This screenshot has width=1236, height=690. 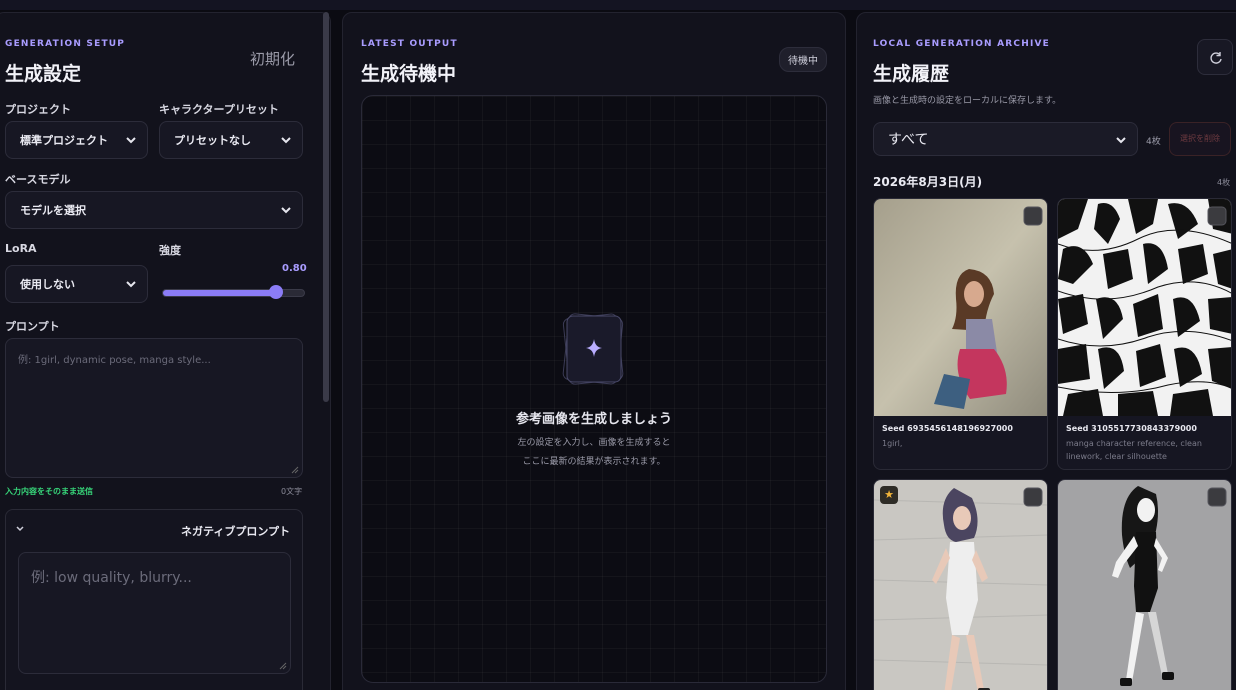 What do you see at coordinates (76, 284) in the screenshot?
I see `lora-select: 使用しない` at bounding box center [76, 284].